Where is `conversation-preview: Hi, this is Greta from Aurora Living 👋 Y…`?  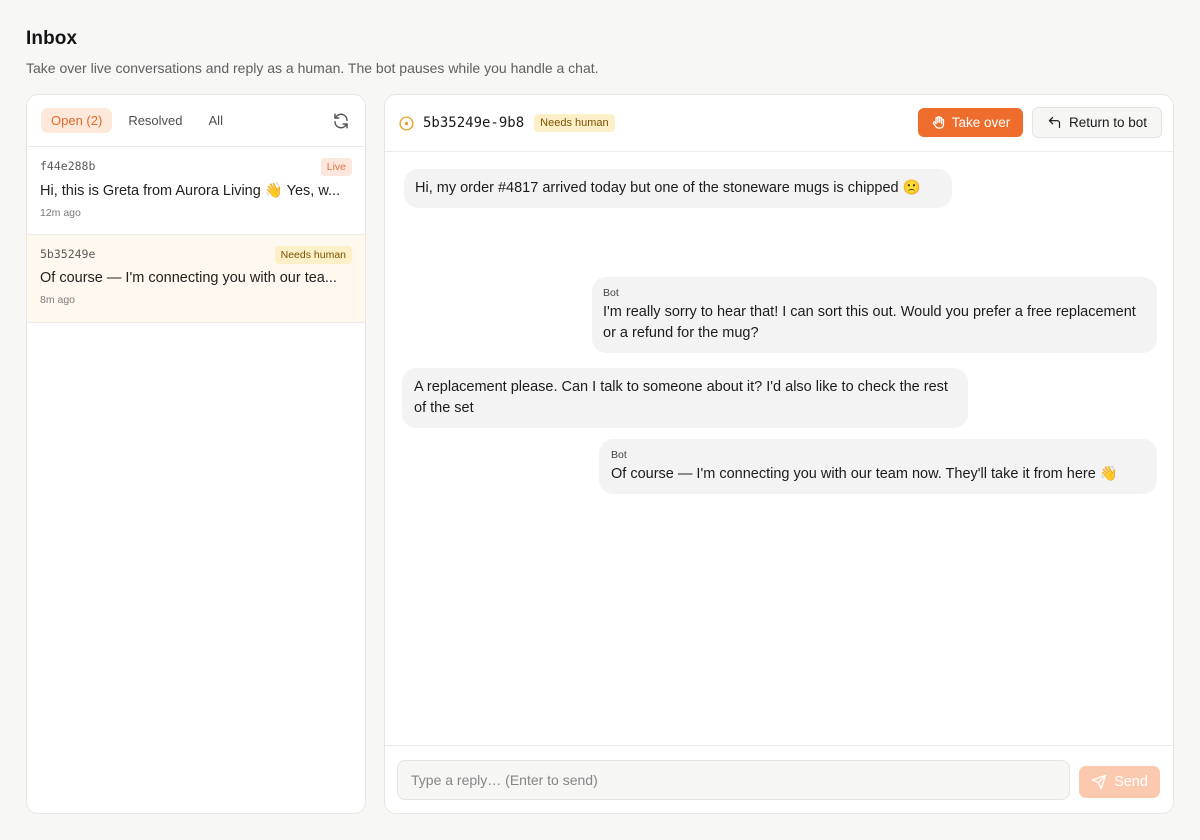 conversation-preview: Hi, this is Greta from Aurora Living 👋 Y… is located at coordinates (190, 191).